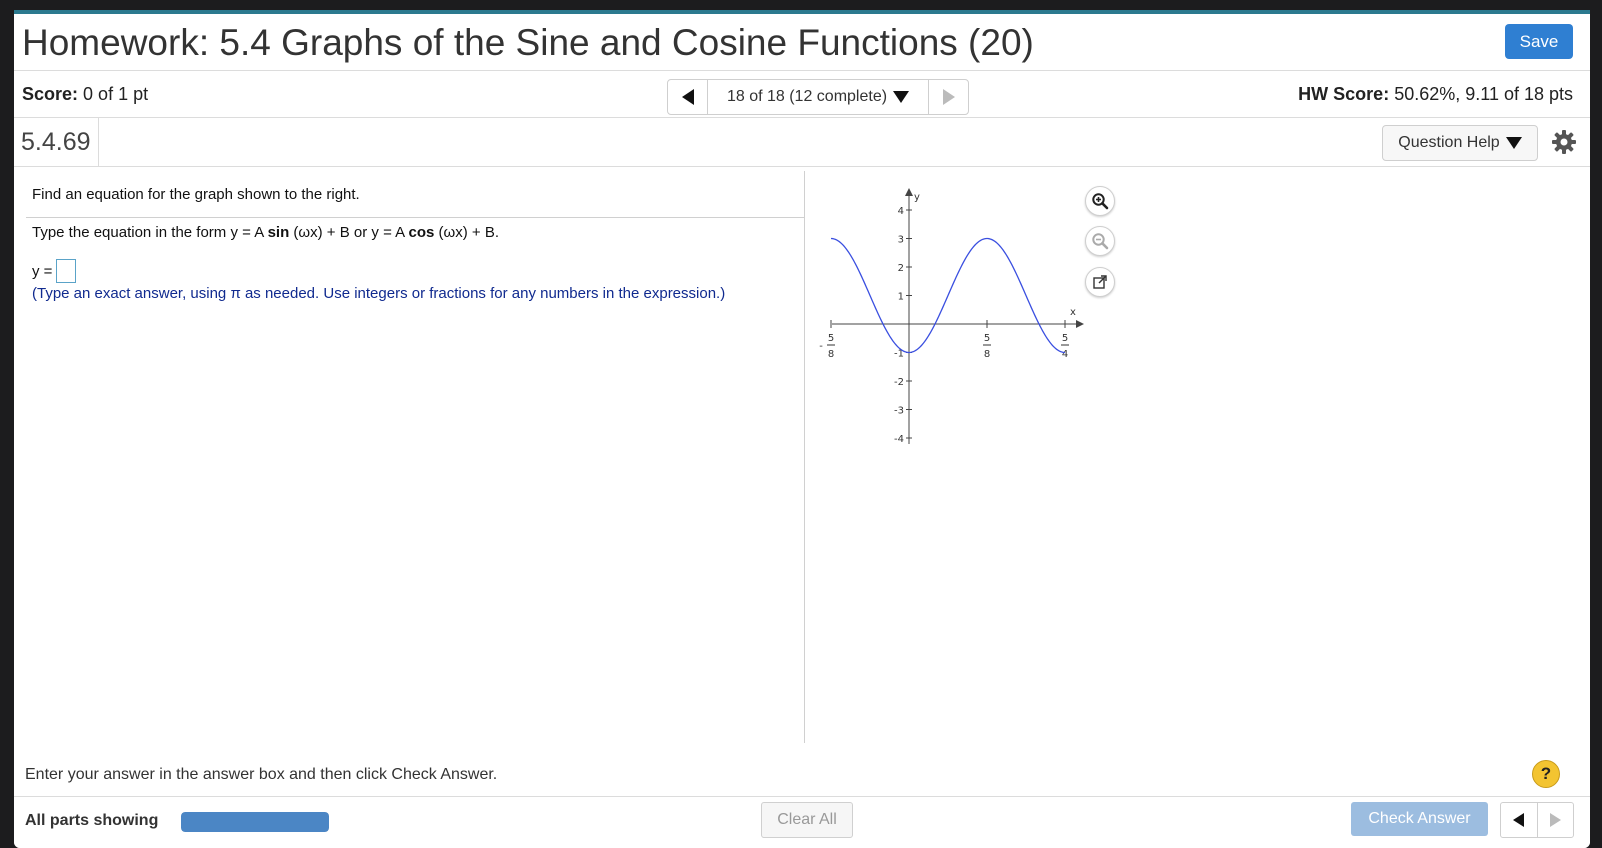  What do you see at coordinates (1080, 324) in the screenshot?
I see `x-axis-arrow` at bounding box center [1080, 324].